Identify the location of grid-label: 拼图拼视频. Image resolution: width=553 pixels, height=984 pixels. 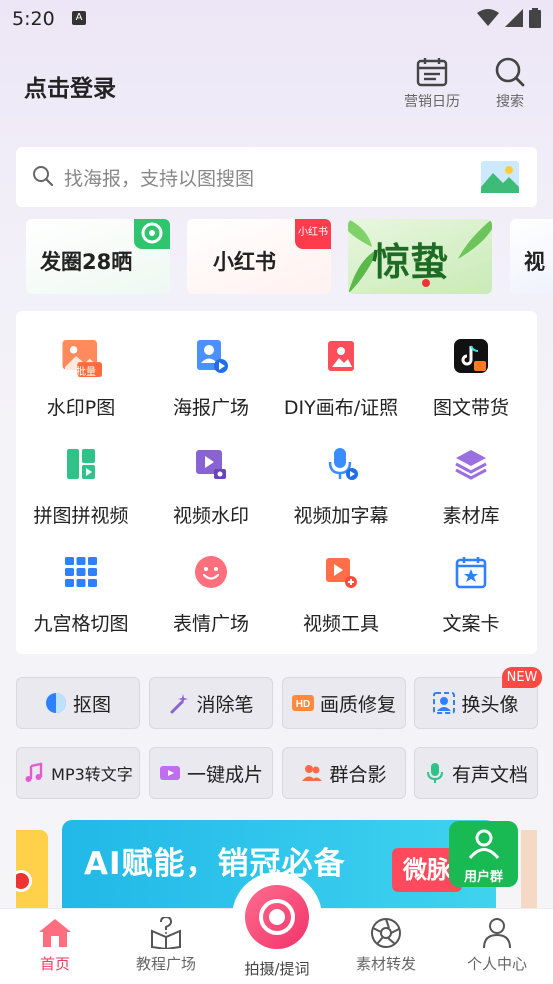
(81, 516).